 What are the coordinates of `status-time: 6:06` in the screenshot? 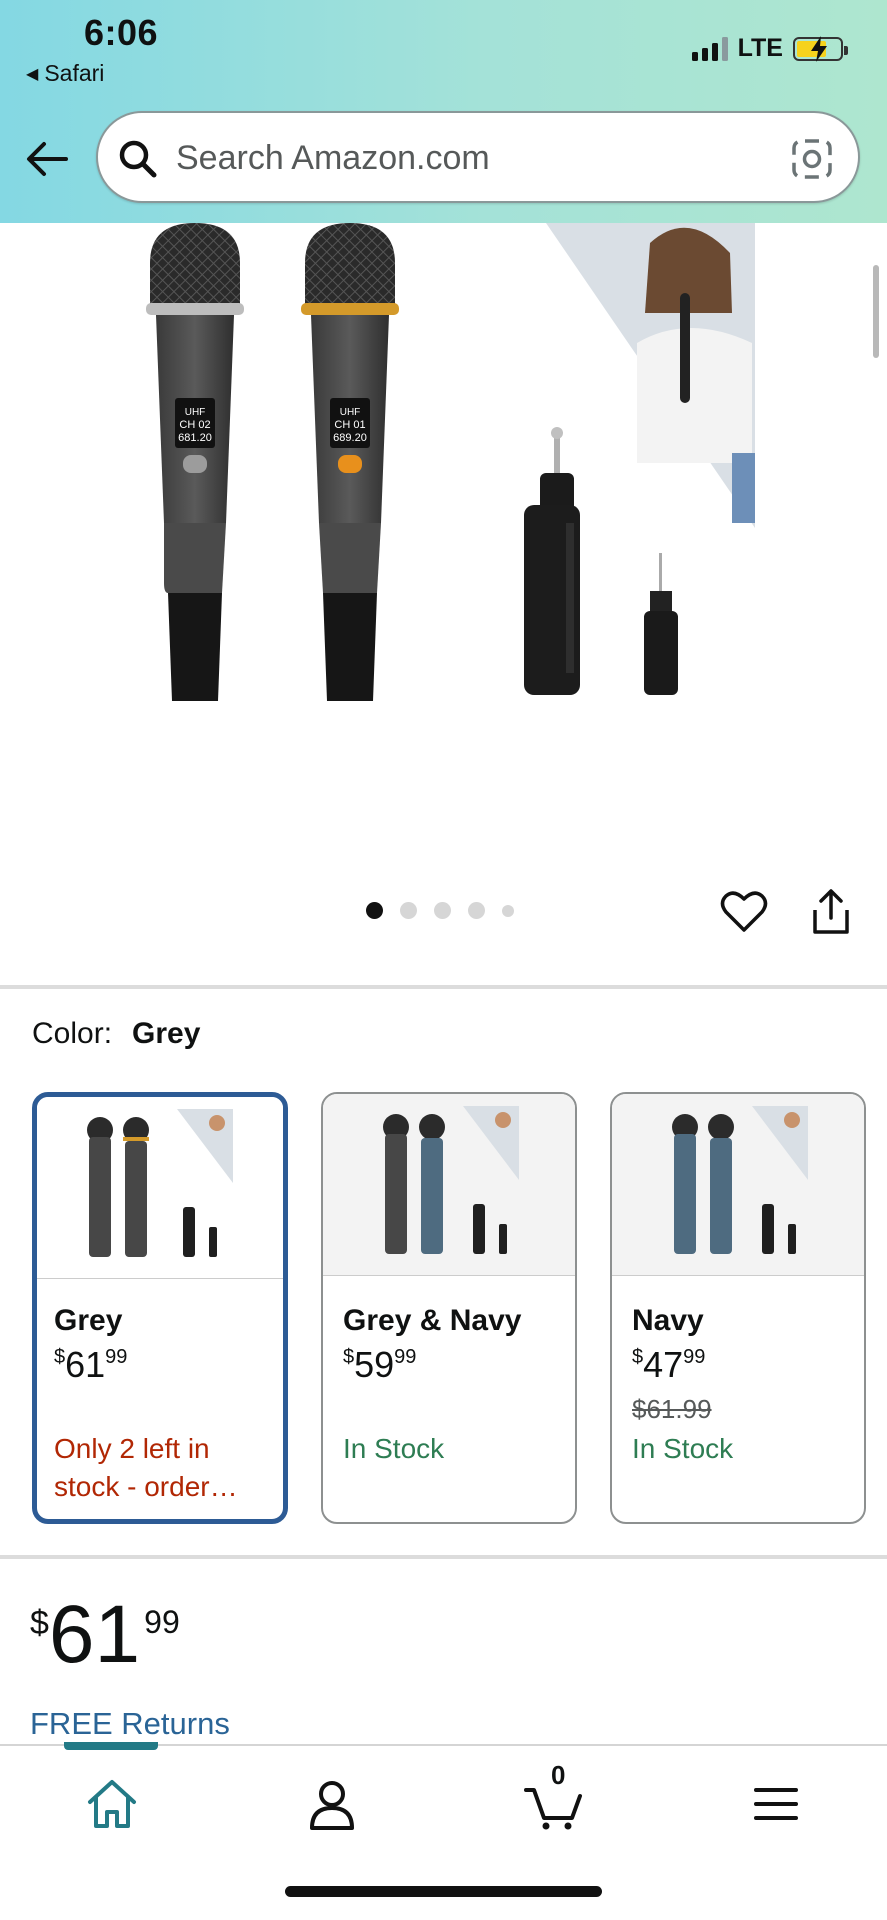 It's located at (121, 32).